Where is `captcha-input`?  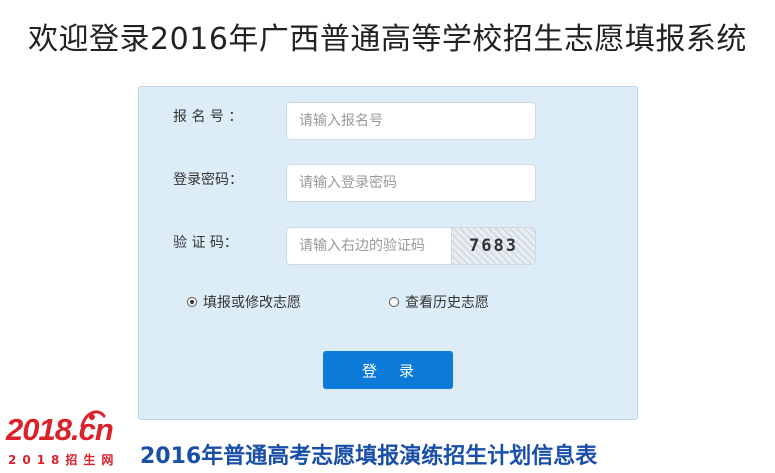
captcha-input is located at coordinates (369, 246).